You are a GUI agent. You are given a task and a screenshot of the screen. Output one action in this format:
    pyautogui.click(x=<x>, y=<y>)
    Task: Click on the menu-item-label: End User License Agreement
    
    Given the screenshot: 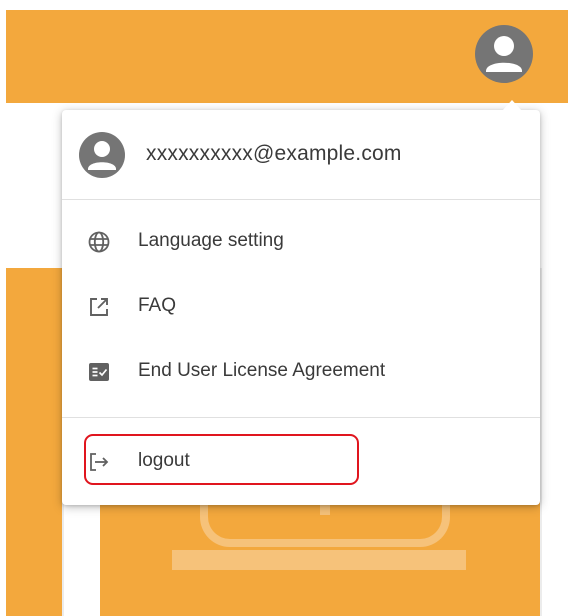 What is the action you would take?
    pyautogui.click(x=262, y=370)
    